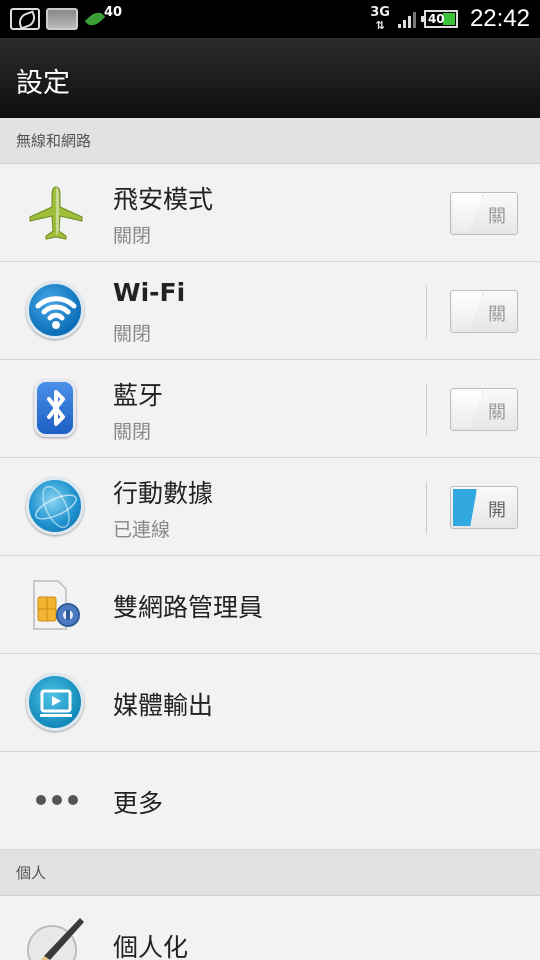 The height and width of the screenshot is (960, 540). I want to click on bluetooth-icon, so click(56, 409).